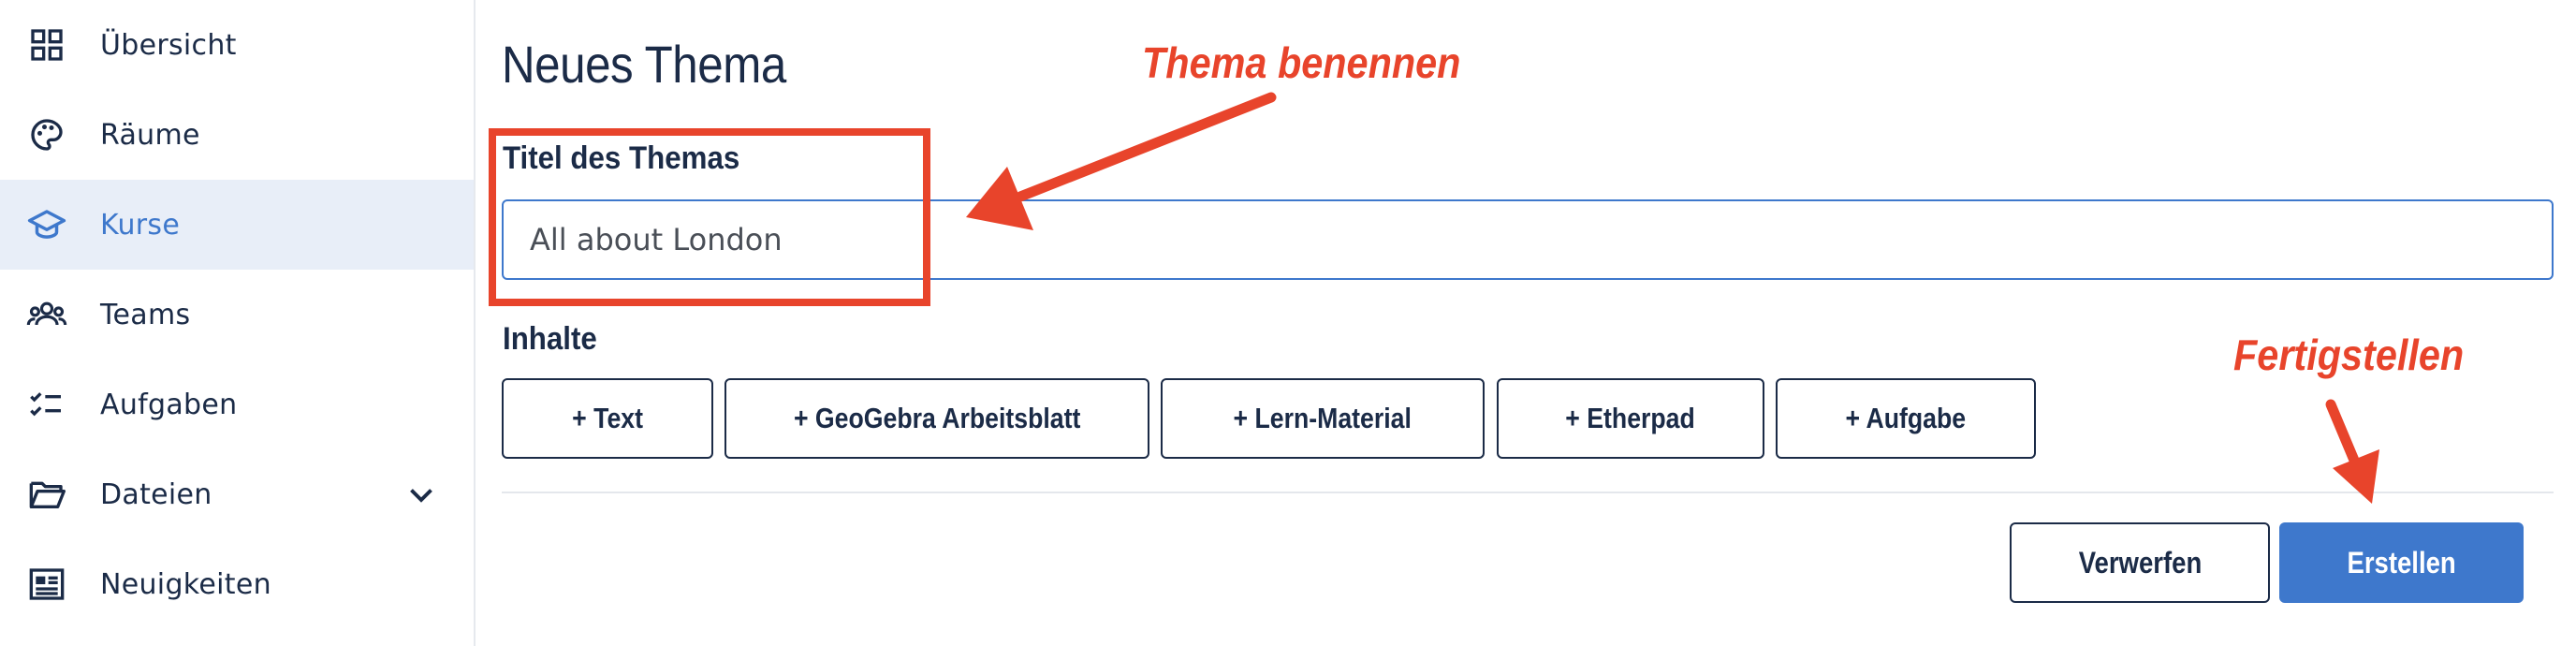 This screenshot has height=646, width=2576. I want to click on add-learning-material-button: + Lern-Material, so click(1323, 418).